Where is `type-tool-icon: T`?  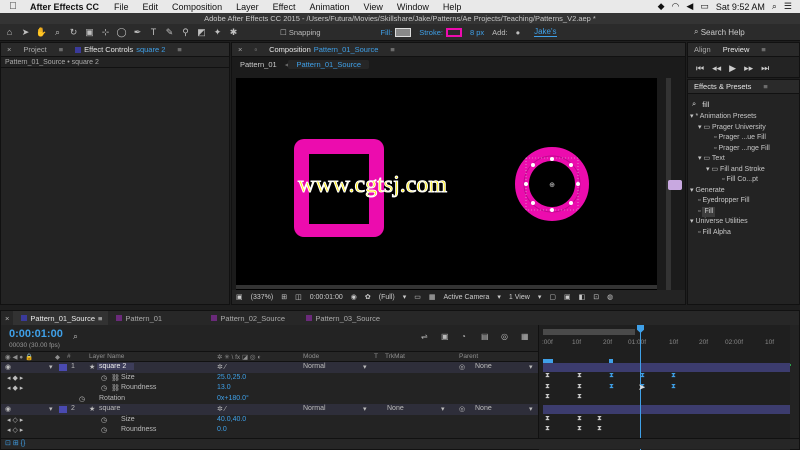
type-tool-icon: T is located at coordinates (153, 32).